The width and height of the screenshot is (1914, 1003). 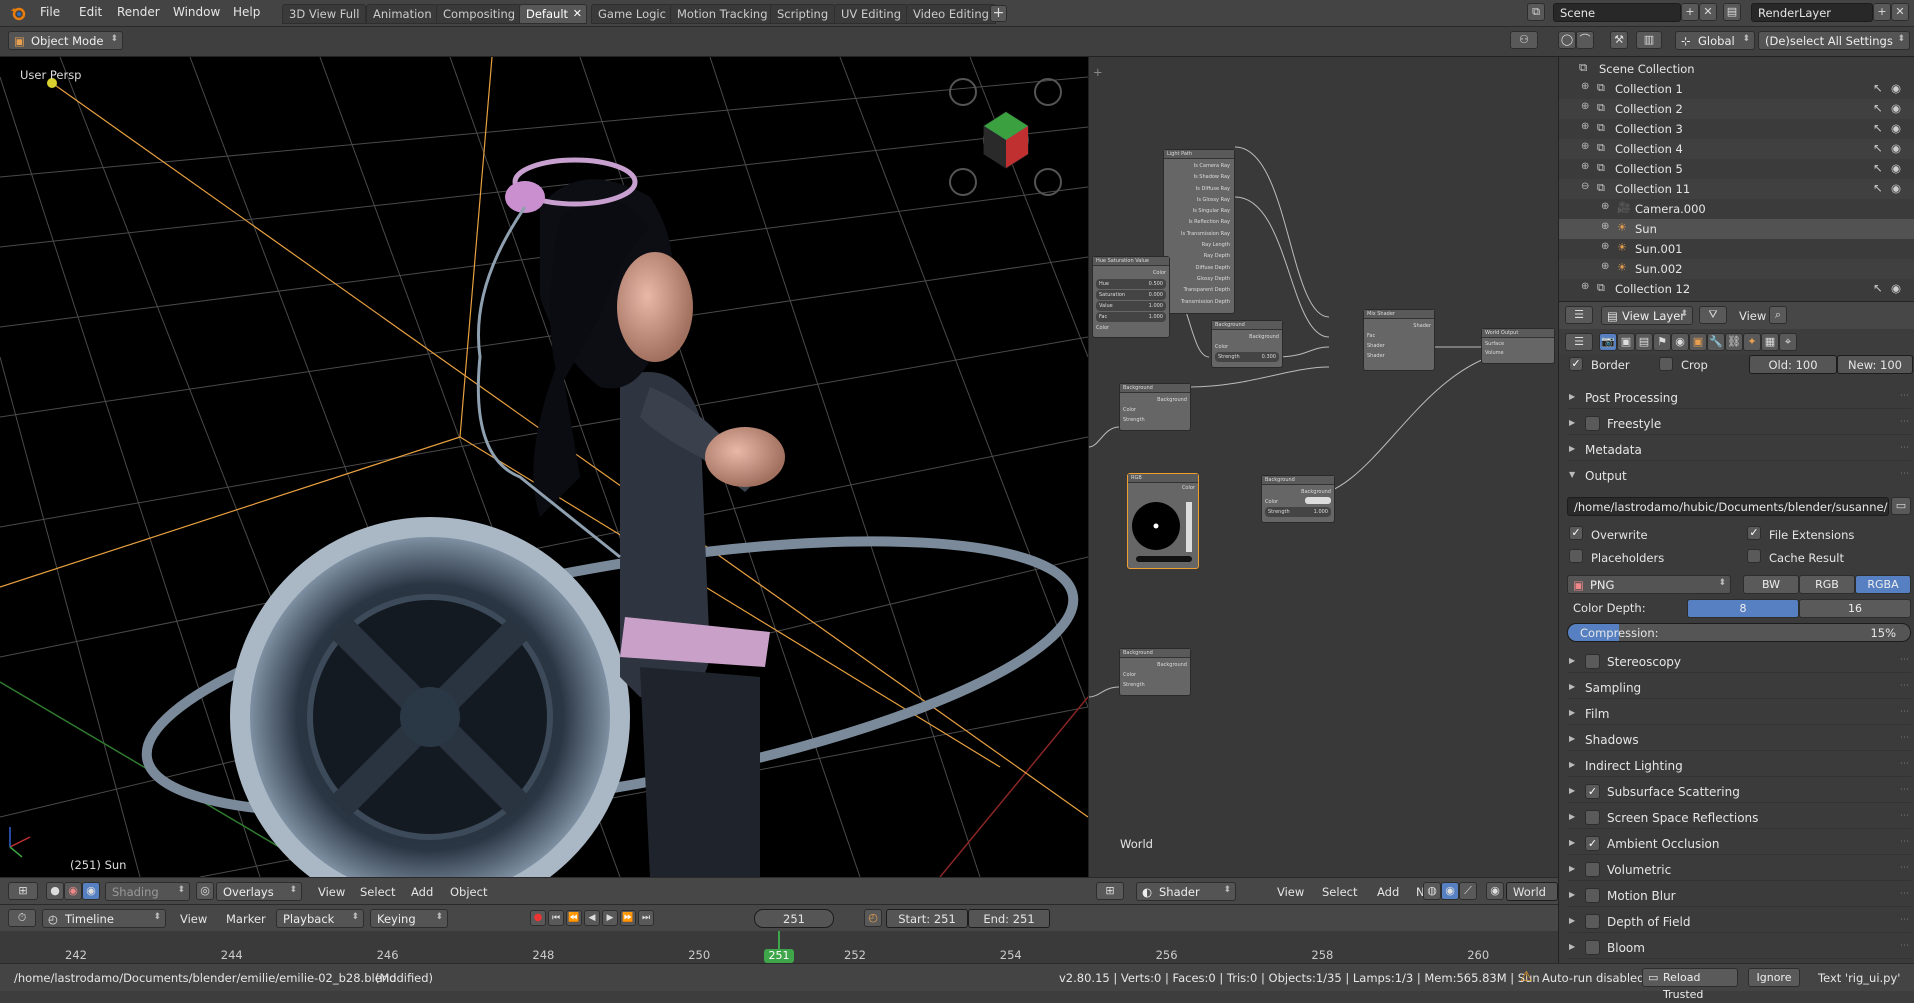 What do you see at coordinates (1518, 346) in the screenshot?
I see `node-world-output: World Output Surface Volume` at bounding box center [1518, 346].